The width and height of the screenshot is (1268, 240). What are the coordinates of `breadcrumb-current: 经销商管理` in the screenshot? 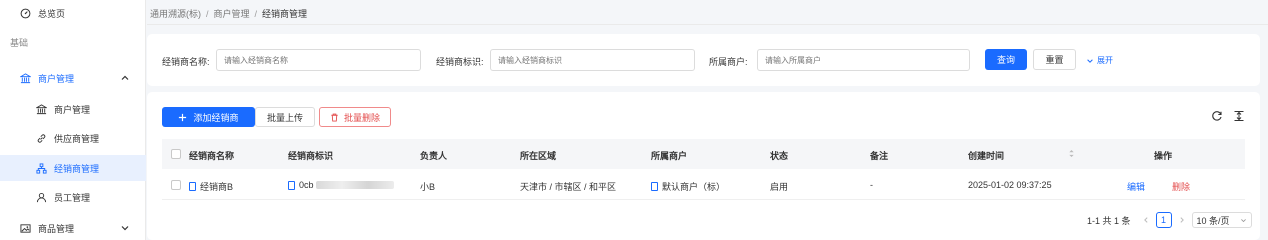 It's located at (285, 14).